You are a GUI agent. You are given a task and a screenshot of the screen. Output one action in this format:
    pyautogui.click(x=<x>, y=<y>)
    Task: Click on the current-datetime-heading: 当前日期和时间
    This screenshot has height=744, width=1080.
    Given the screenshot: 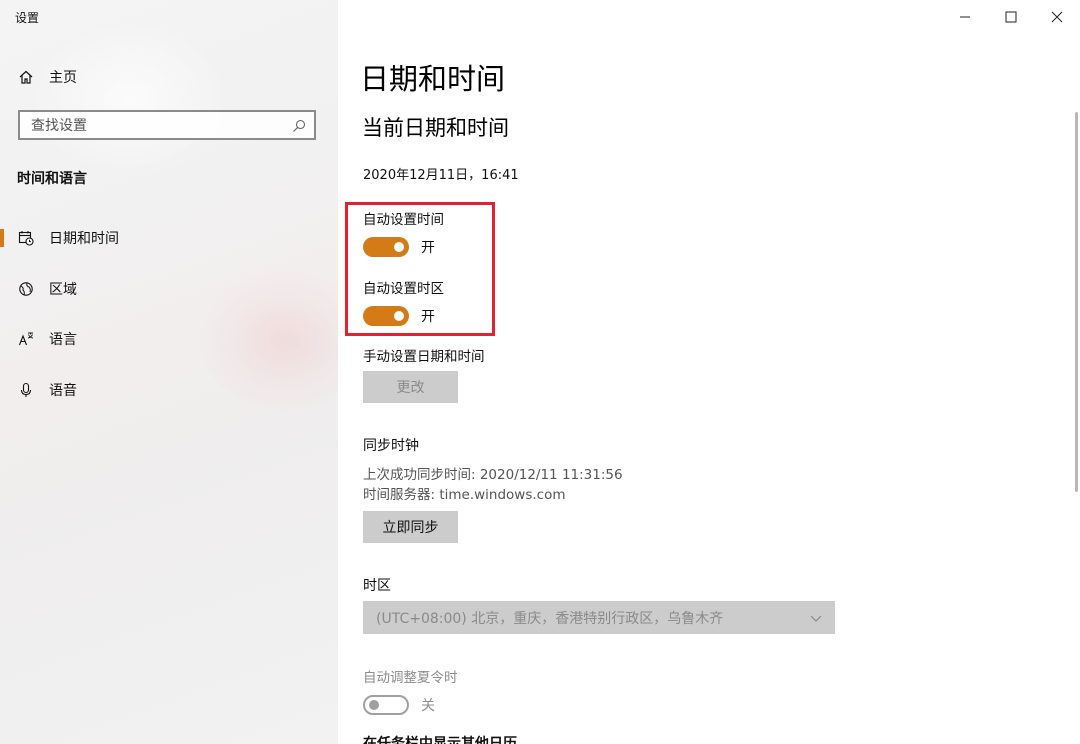 What is the action you would take?
    pyautogui.click(x=435, y=128)
    